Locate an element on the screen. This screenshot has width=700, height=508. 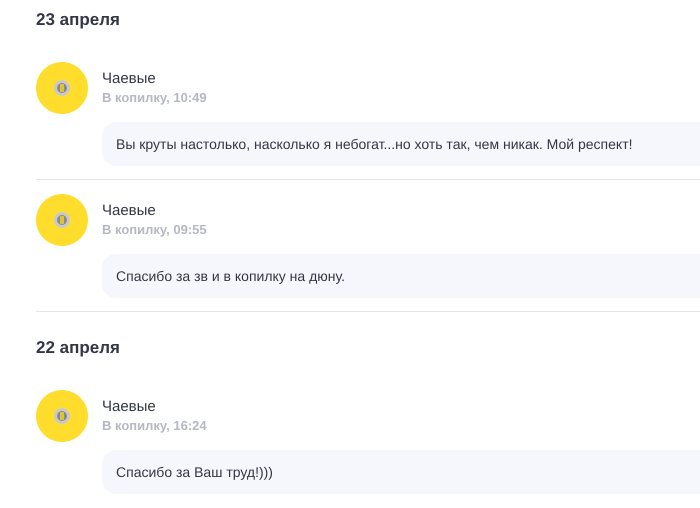
message-meta: В копилку, 09:55 is located at coordinates (154, 230).